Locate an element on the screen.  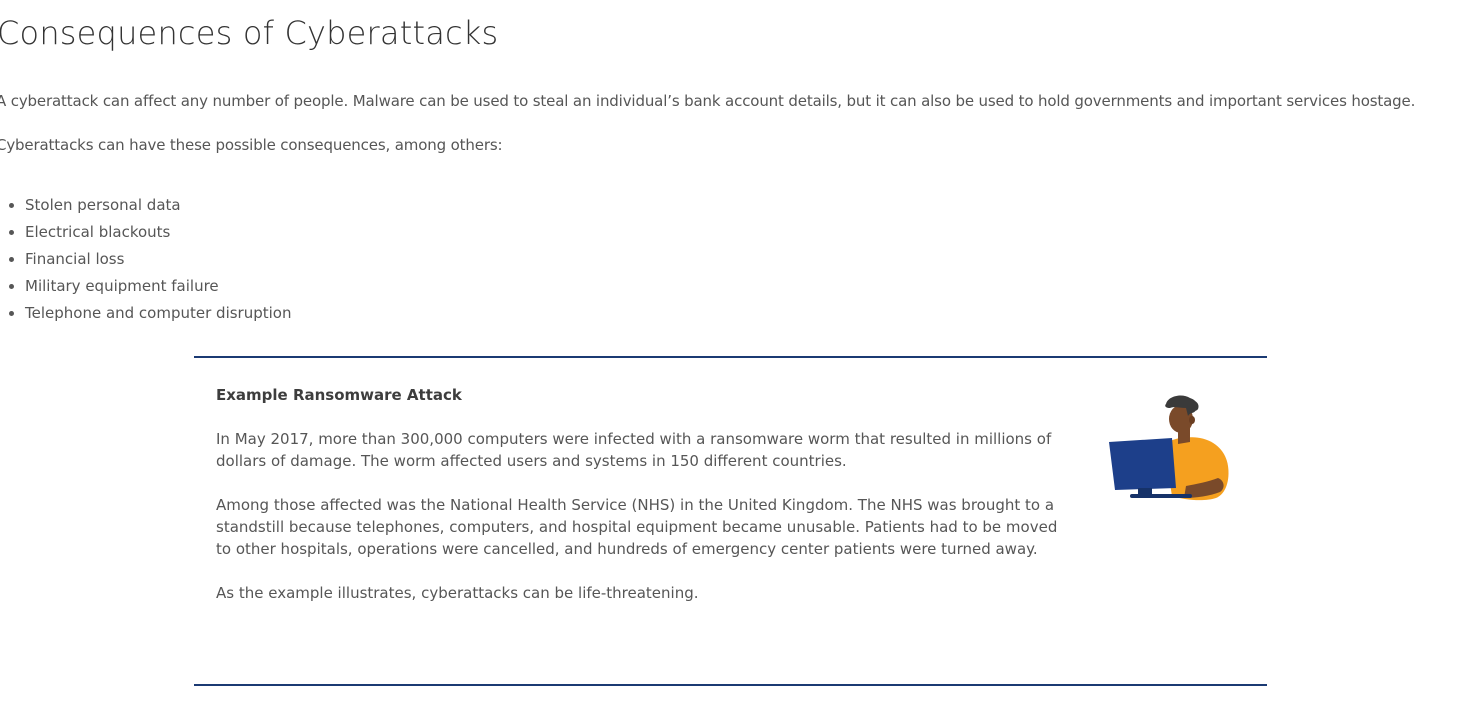
list-item: Telephone and computer disruption is located at coordinates (158, 313).